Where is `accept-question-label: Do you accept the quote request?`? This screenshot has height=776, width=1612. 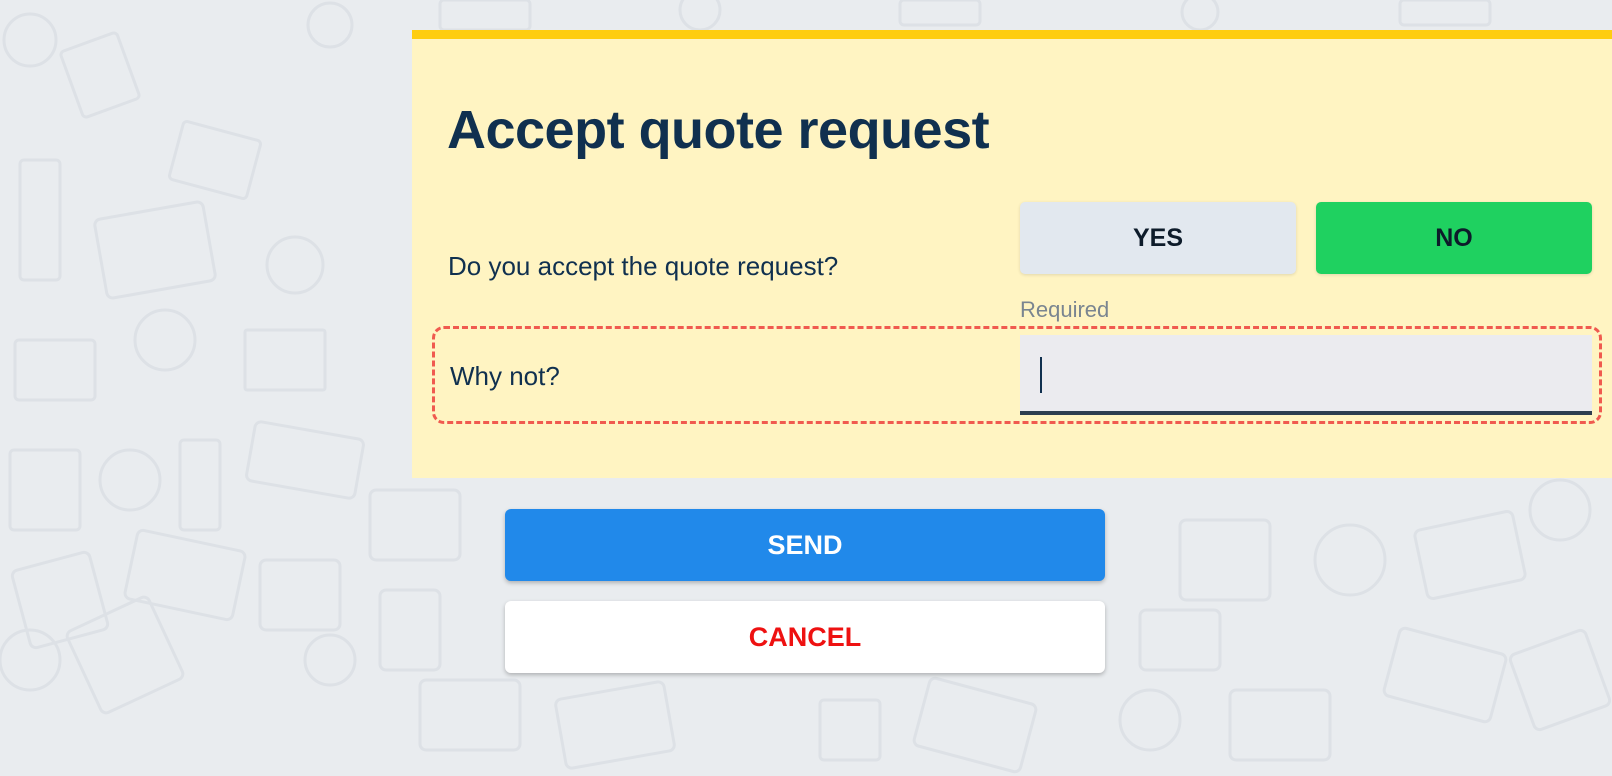
accept-question-label: Do you accept the quote request? is located at coordinates (643, 266).